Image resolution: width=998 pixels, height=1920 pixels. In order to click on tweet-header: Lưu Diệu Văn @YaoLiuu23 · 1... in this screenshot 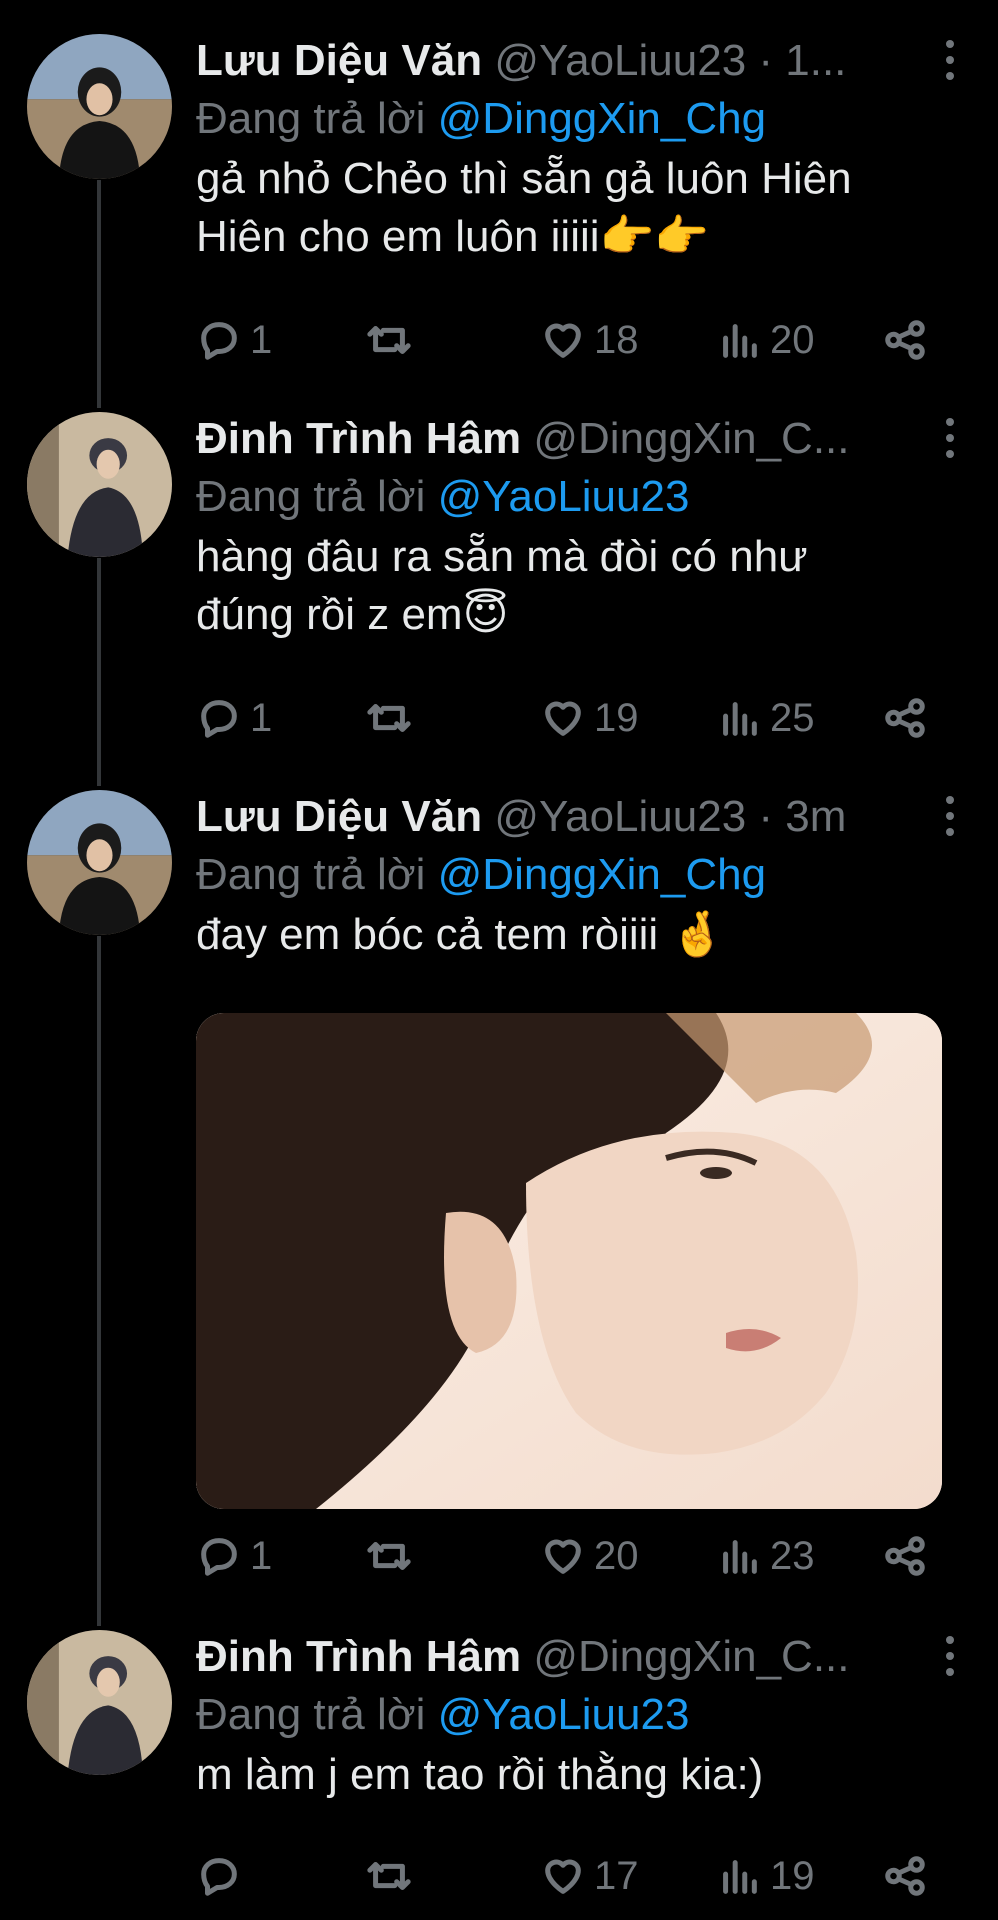, I will do `click(577, 61)`.